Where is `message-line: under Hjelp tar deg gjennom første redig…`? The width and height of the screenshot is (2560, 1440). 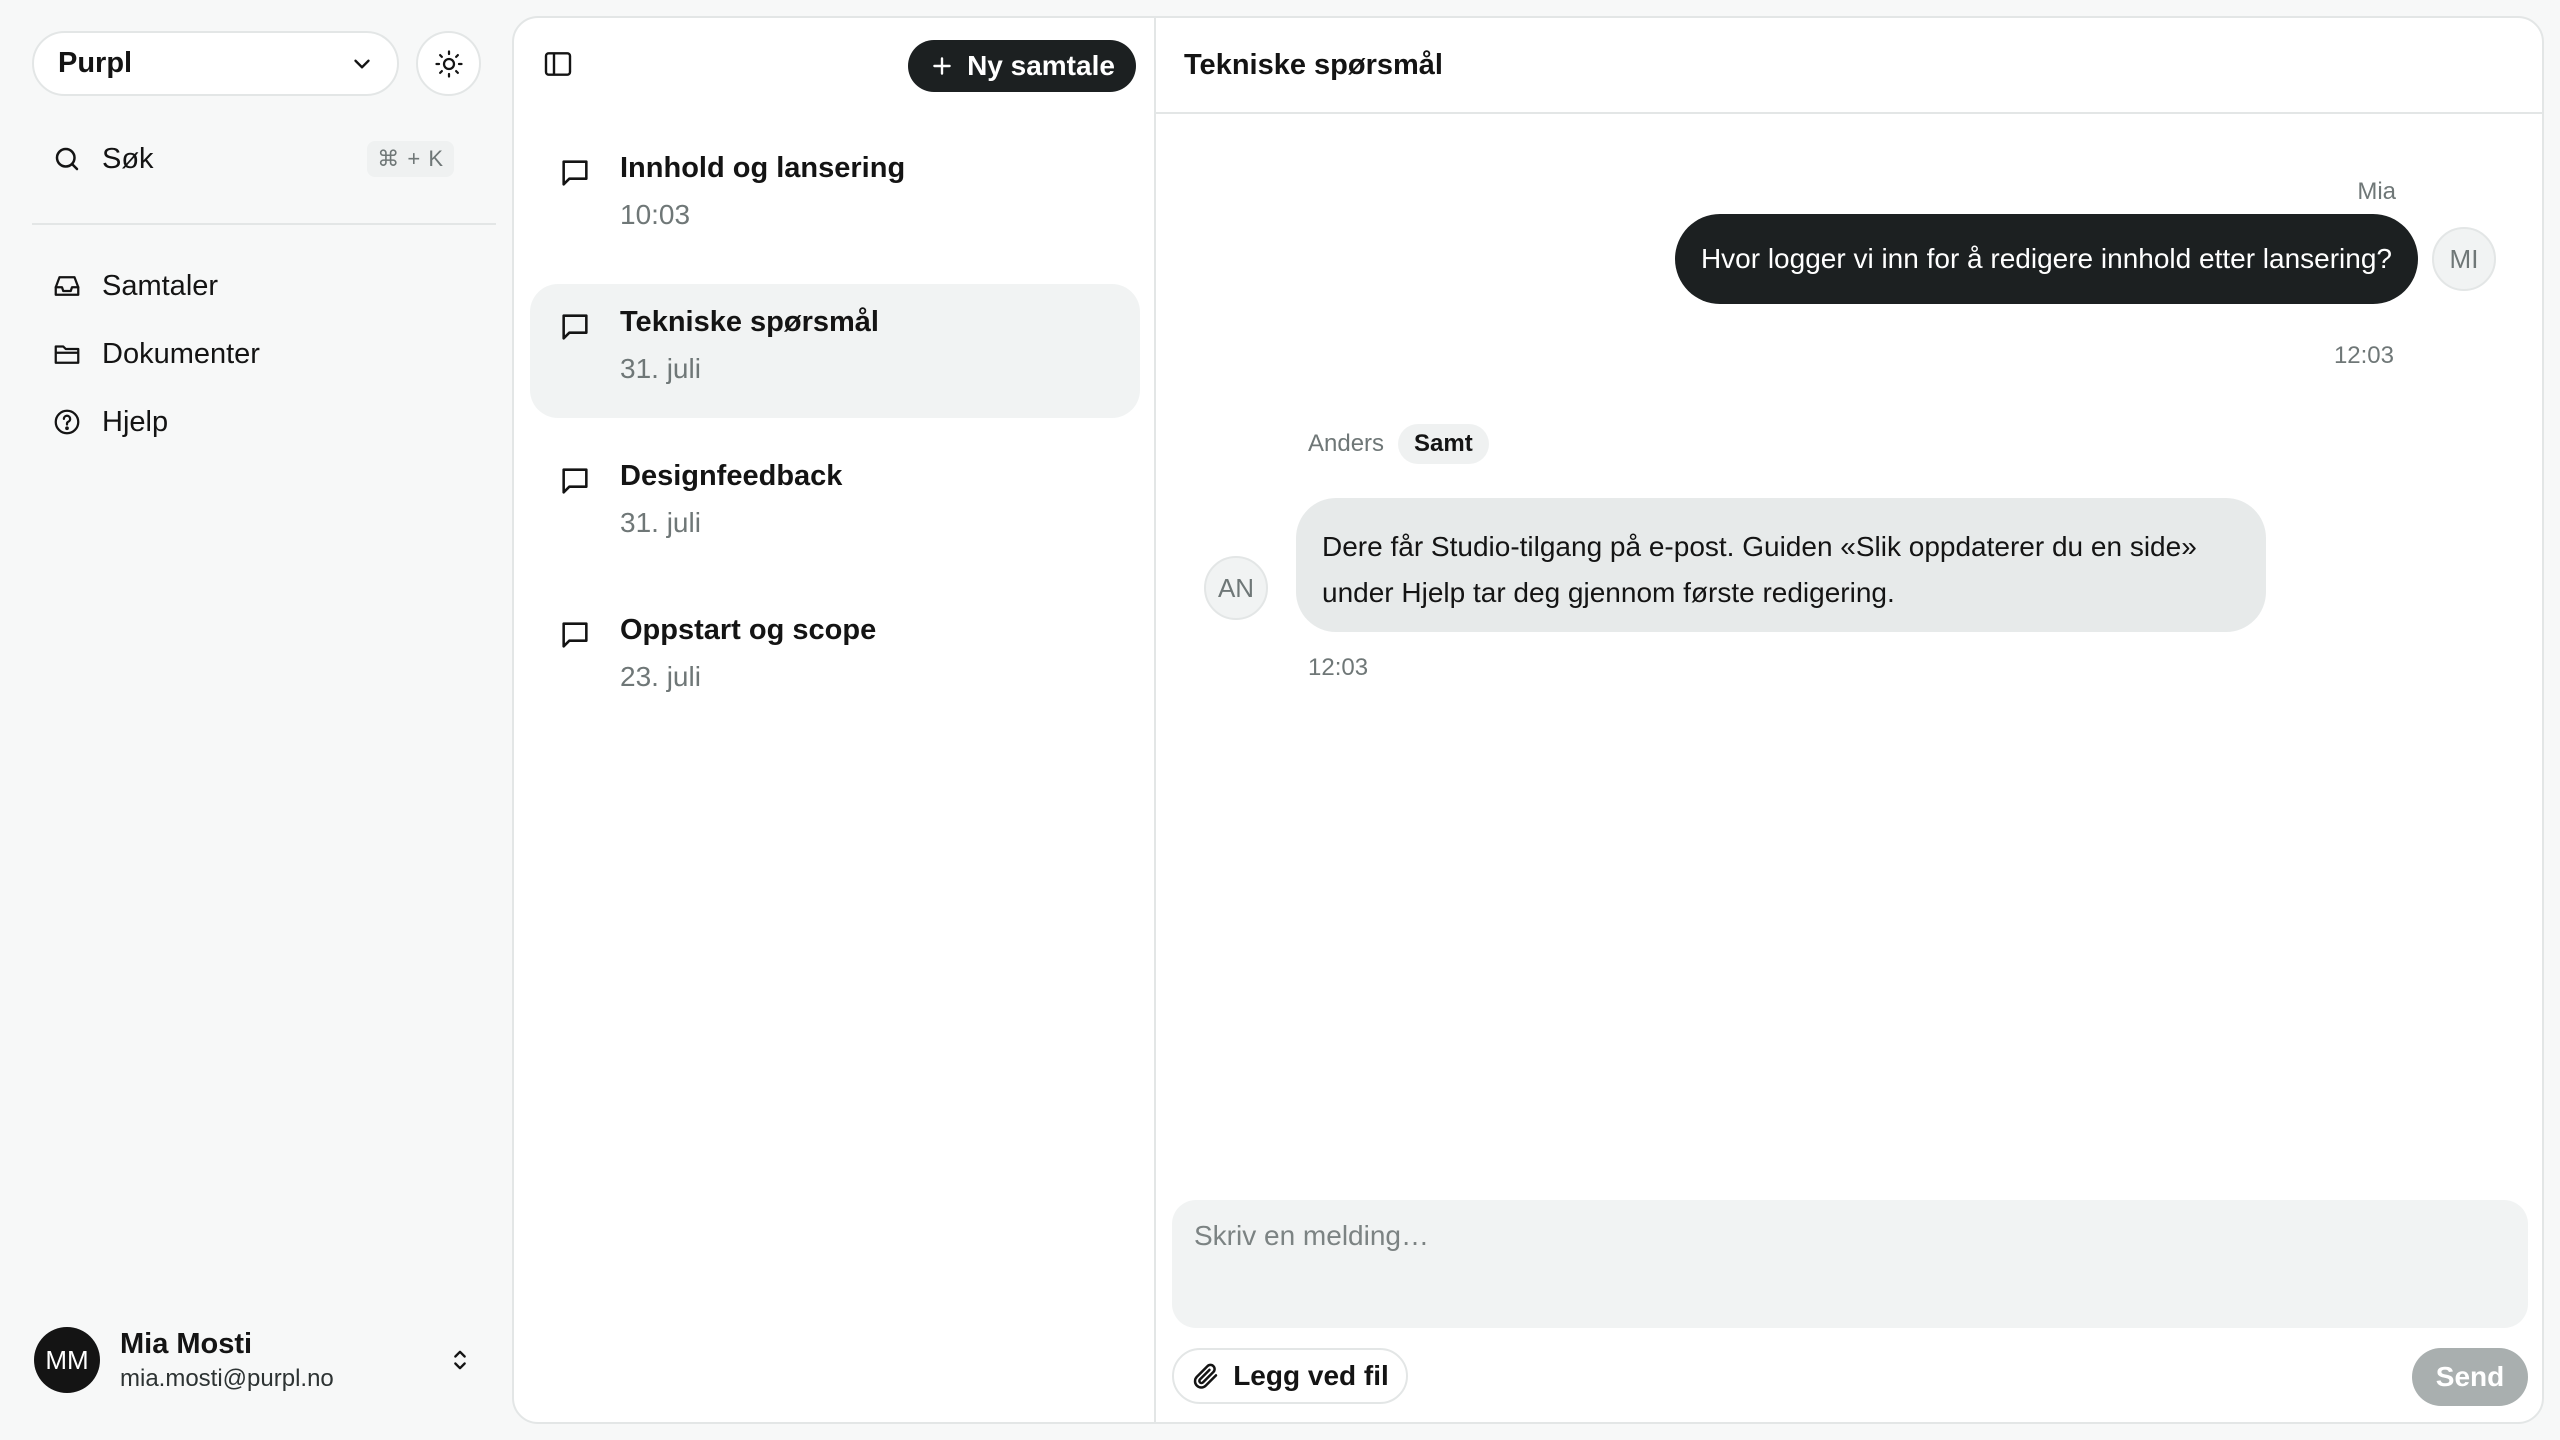 message-line: under Hjelp tar deg gjennom første redig… is located at coordinates (1608, 592).